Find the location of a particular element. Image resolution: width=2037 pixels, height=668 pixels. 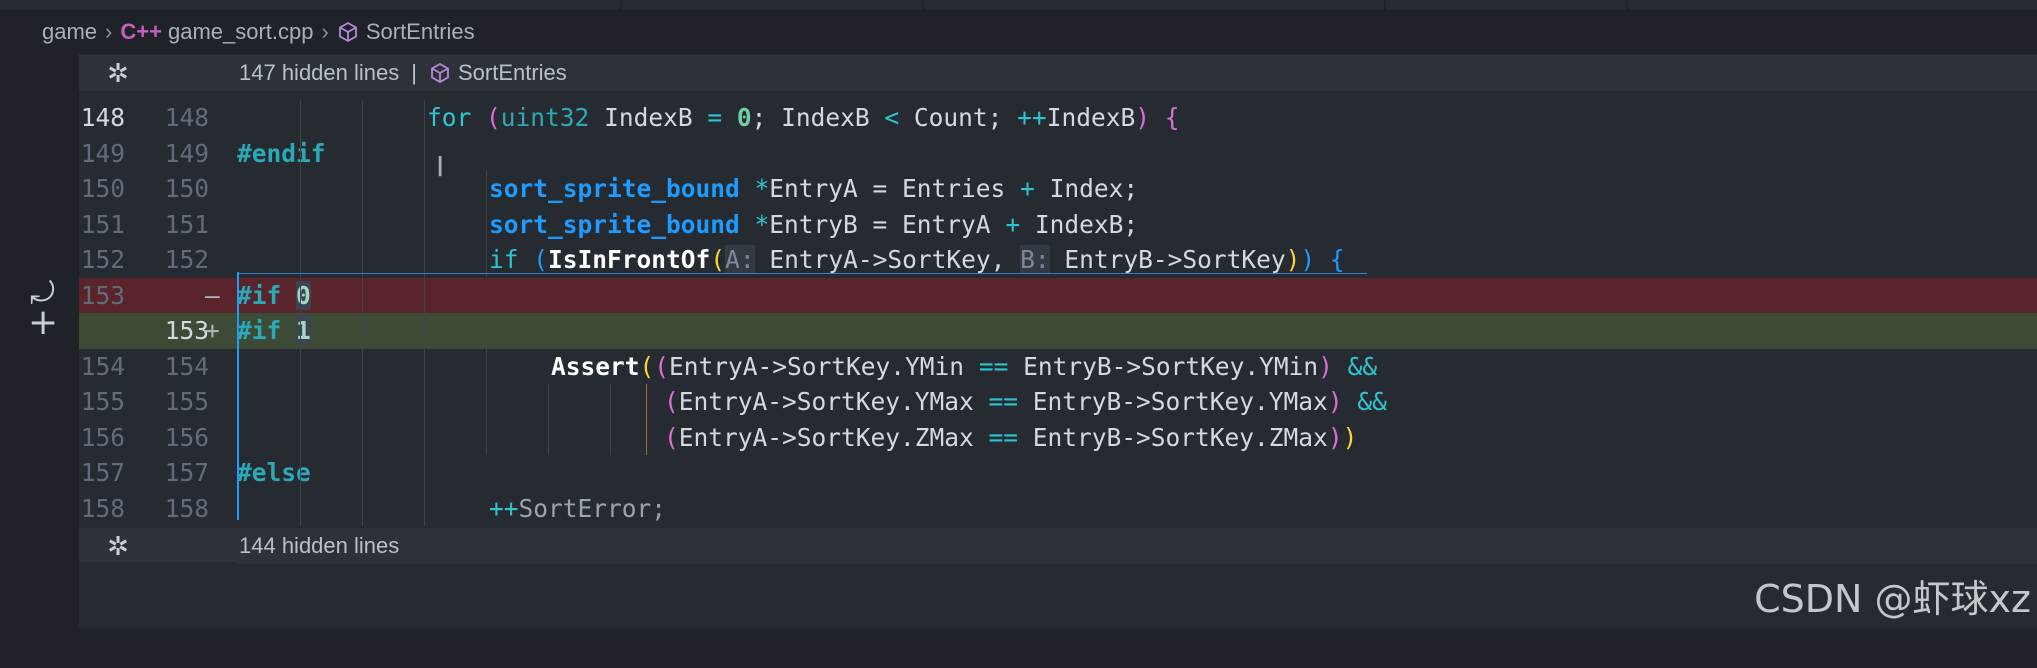

code-line: 158 158 ++SortError; is located at coordinates (1058, 509).